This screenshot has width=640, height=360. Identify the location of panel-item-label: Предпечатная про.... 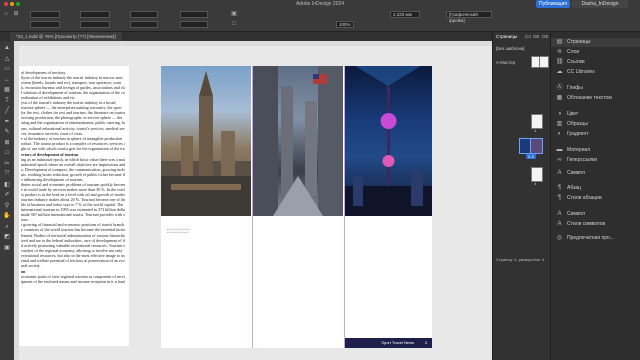
(590, 238).